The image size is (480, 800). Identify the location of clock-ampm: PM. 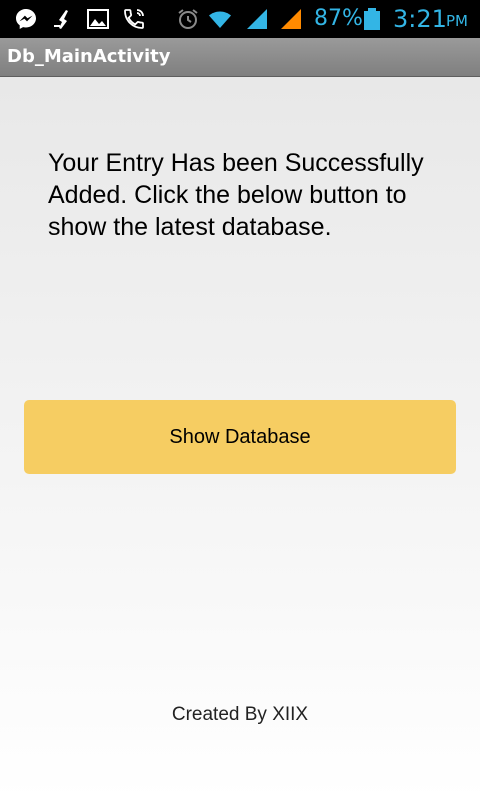
(457, 21).